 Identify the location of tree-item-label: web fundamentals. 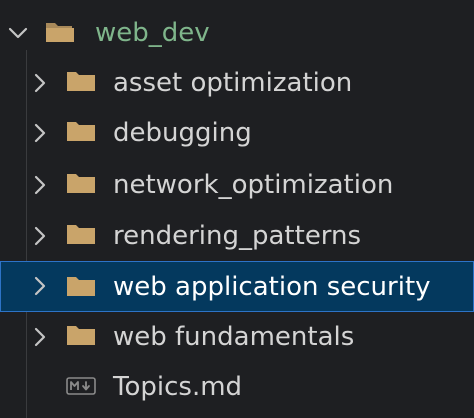
(234, 337).